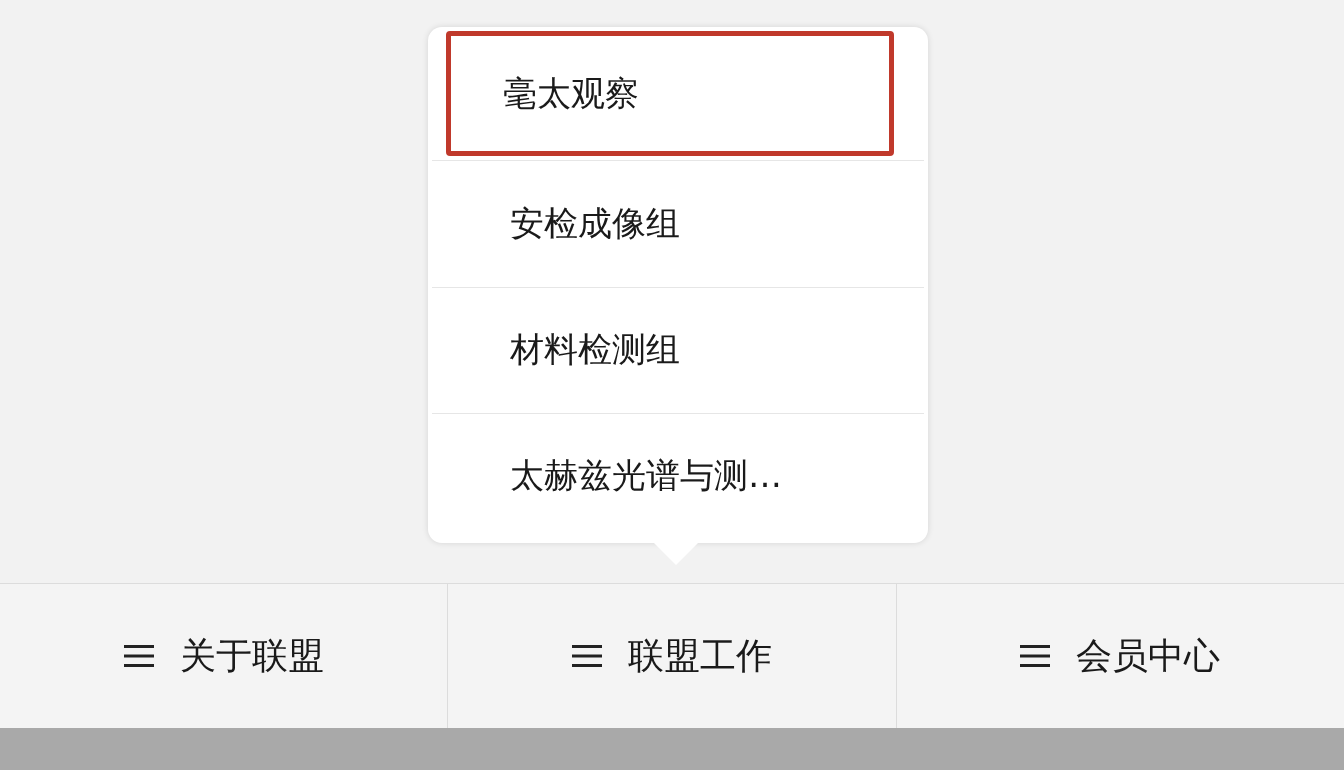 The height and width of the screenshot is (770, 1344). I want to click on menu-item: 材料检测组, so click(678, 350).